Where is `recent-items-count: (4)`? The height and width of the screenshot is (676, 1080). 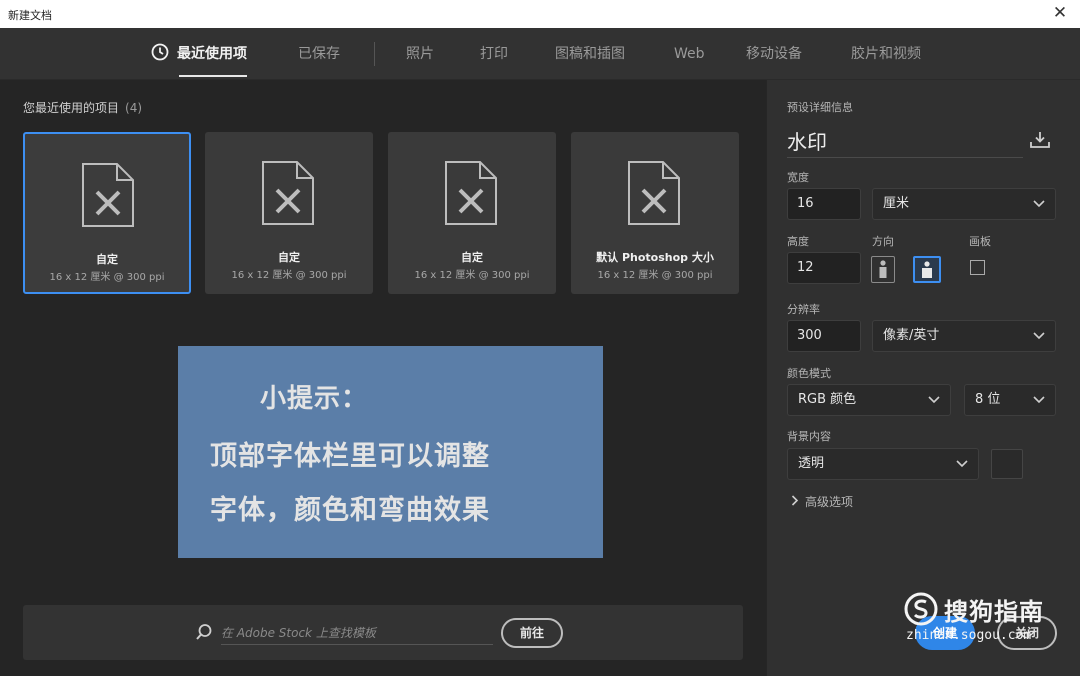 recent-items-count: (4) is located at coordinates (134, 108).